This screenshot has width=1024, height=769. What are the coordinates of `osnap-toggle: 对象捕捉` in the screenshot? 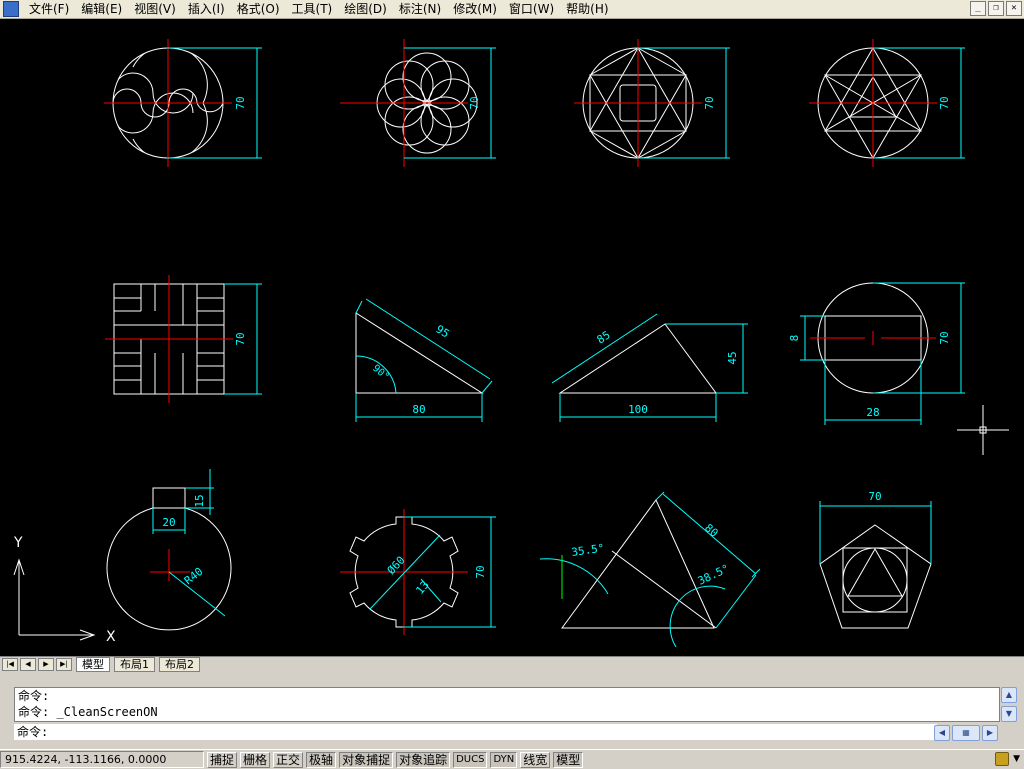 It's located at (366, 759).